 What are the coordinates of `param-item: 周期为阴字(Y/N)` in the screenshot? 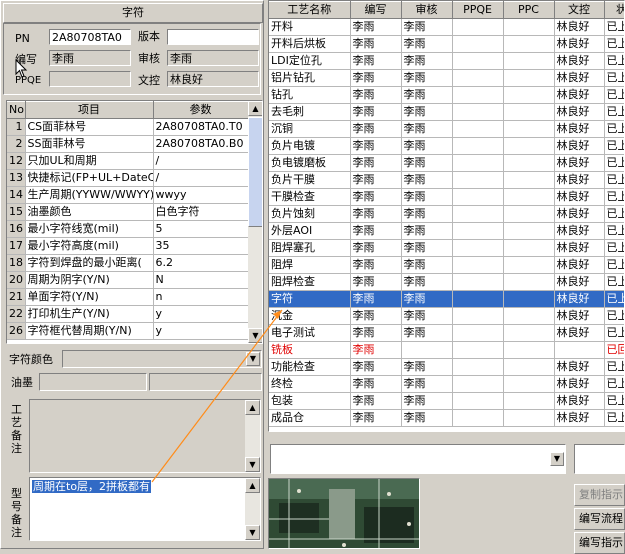 It's located at (89, 280).